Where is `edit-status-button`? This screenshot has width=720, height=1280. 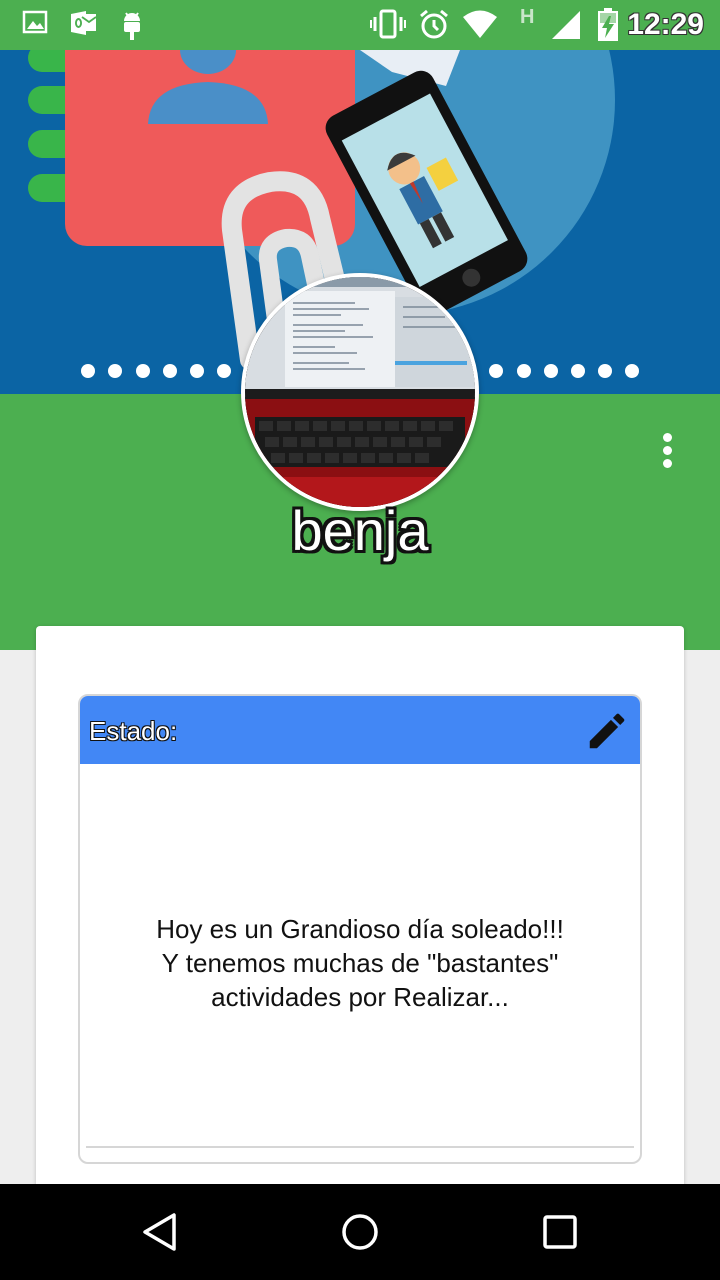
edit-status-button is located at coordinates (607, 731).